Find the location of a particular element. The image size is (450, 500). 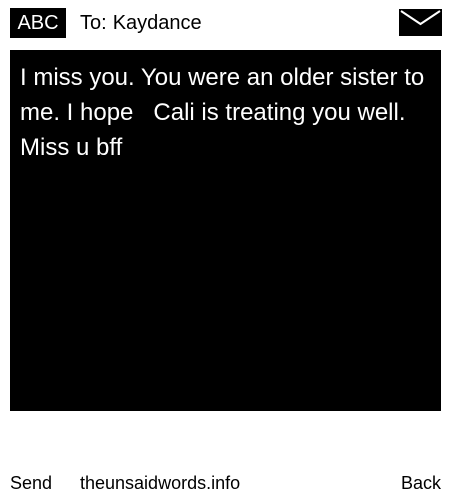

recipient-field: To: Kaydance is located at coordinates (141, 23).